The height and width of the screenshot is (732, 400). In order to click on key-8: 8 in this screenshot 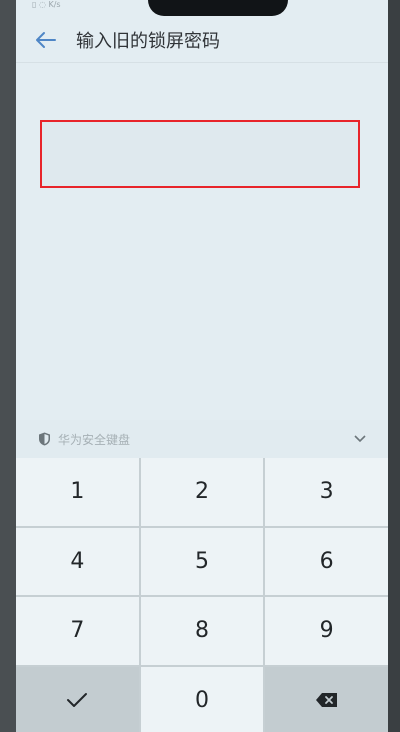, I will do `click(202, 631)`.